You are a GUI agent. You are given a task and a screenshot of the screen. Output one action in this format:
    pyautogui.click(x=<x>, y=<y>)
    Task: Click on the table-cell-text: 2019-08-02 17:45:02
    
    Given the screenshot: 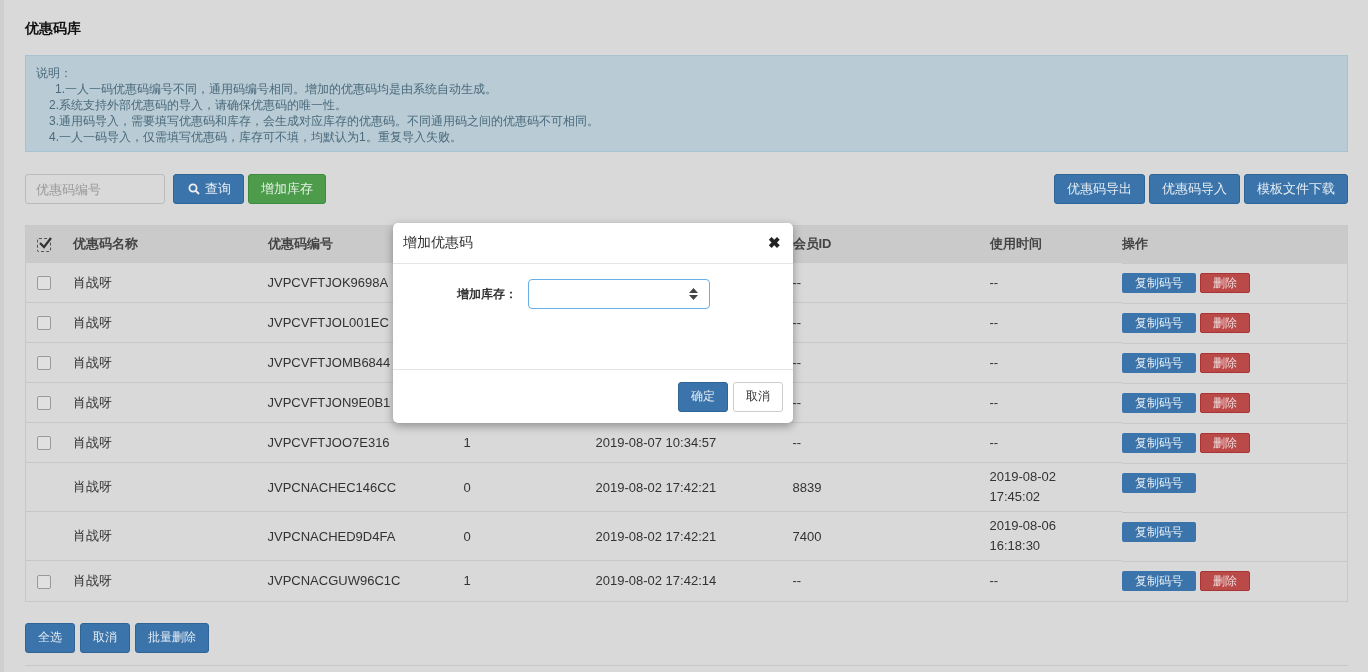 What is the action you would take?
    pyautogui.click(x=1023, y=487)
    